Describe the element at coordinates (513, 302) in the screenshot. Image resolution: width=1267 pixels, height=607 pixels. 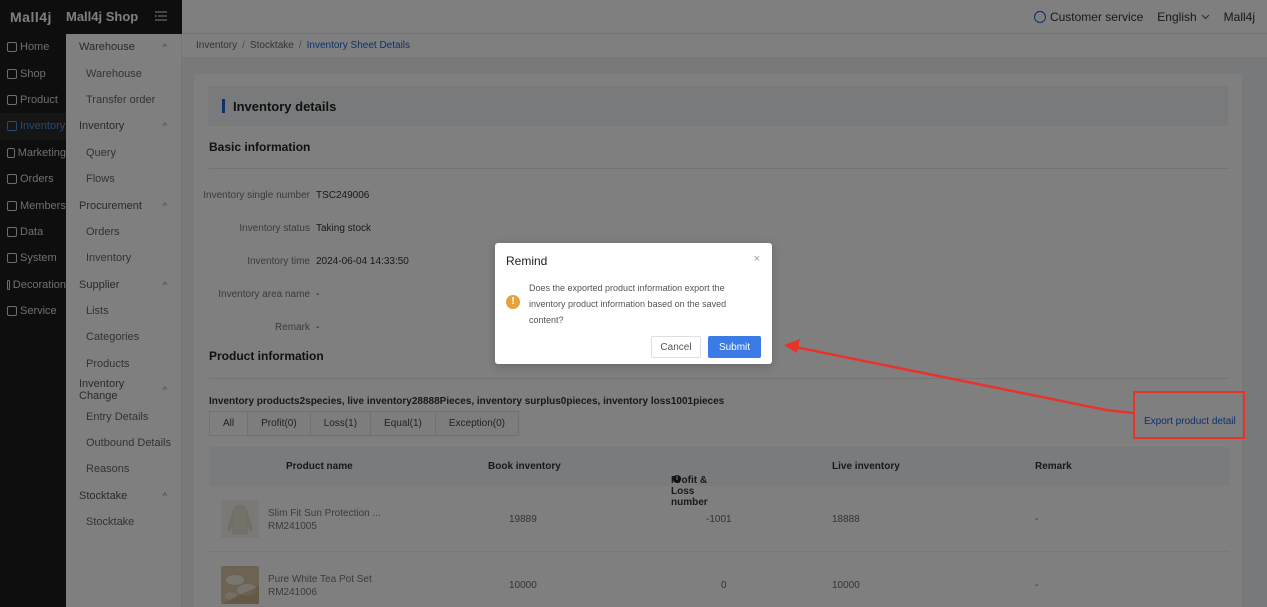
I see `warning-icon: !` at that location.